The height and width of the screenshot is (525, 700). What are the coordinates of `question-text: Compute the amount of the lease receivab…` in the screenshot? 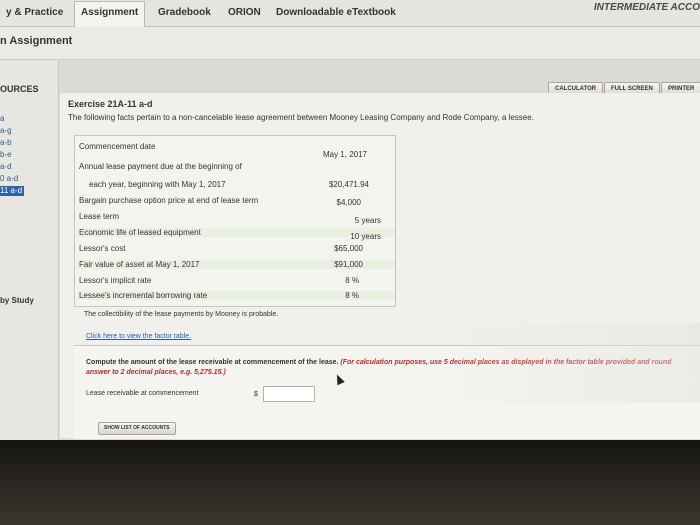 It's located at (212, 362).